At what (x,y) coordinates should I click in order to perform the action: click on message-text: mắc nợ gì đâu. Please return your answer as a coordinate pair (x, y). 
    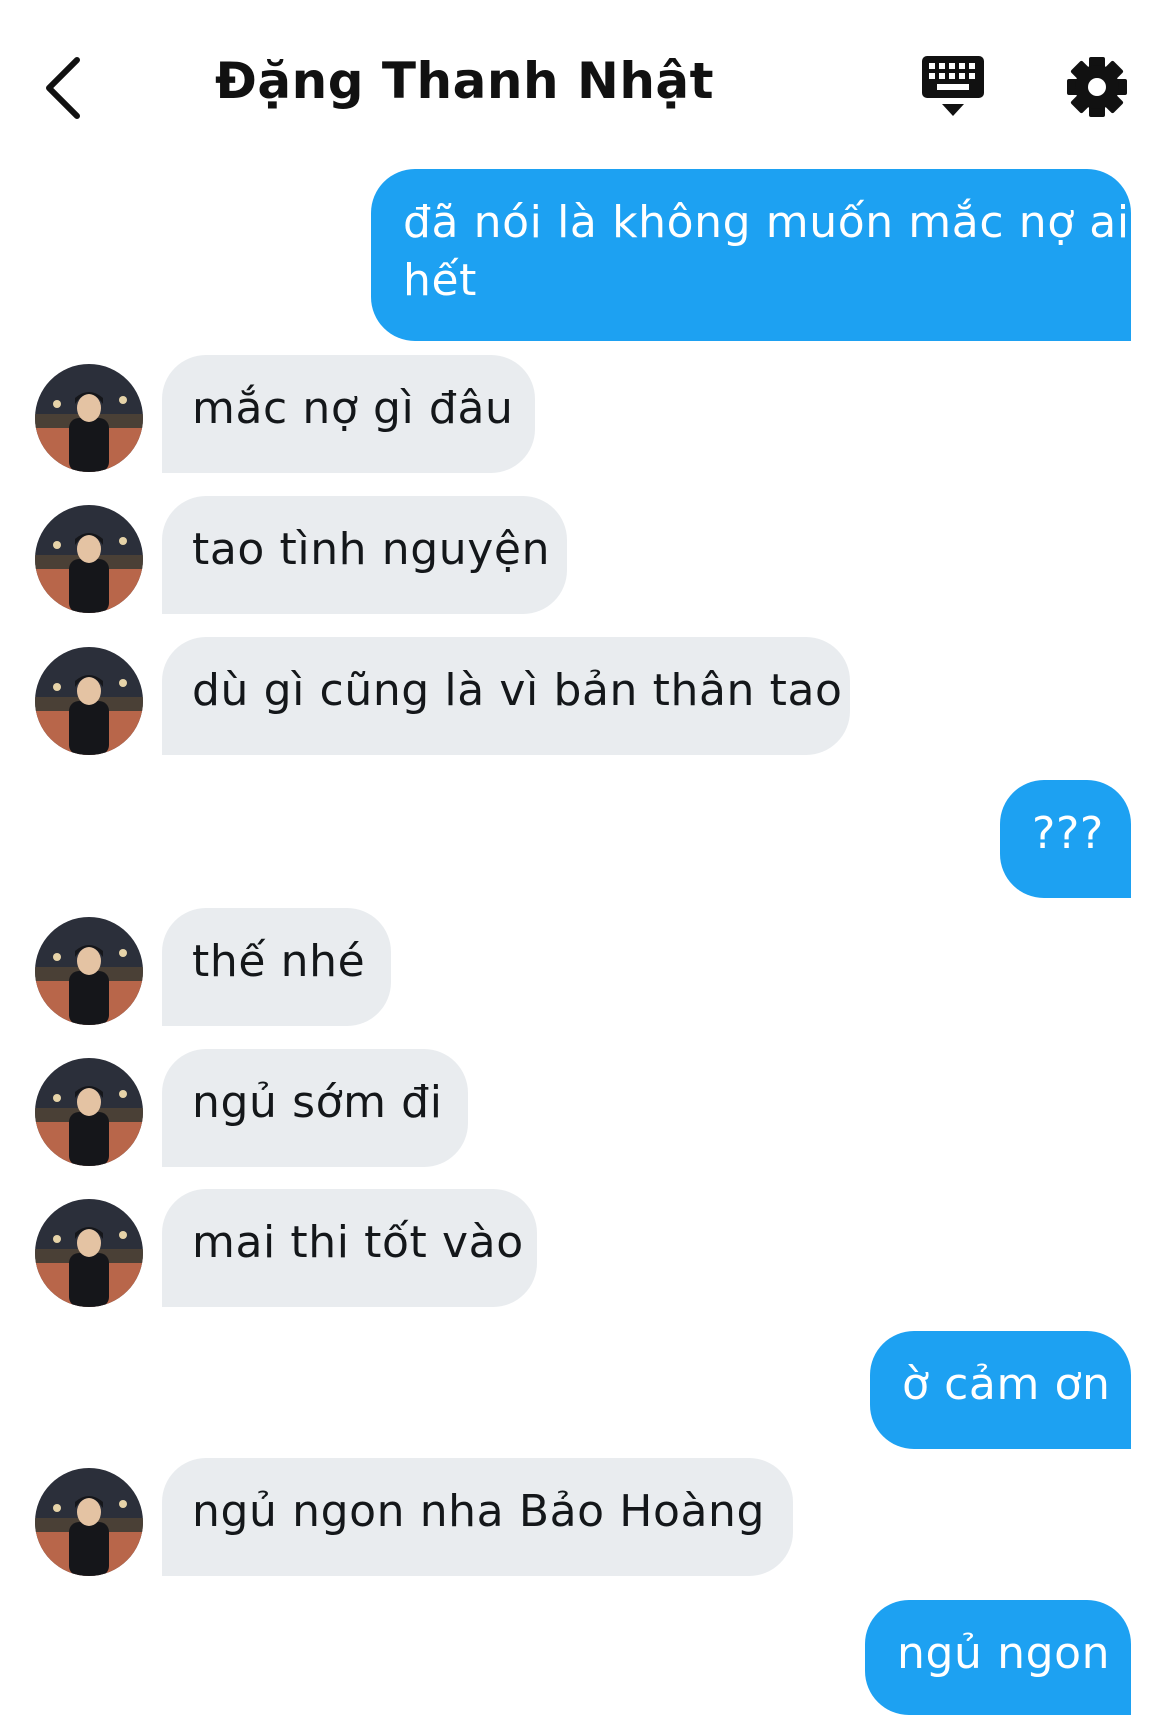
    Looking at the image, I should click on (353, 408).